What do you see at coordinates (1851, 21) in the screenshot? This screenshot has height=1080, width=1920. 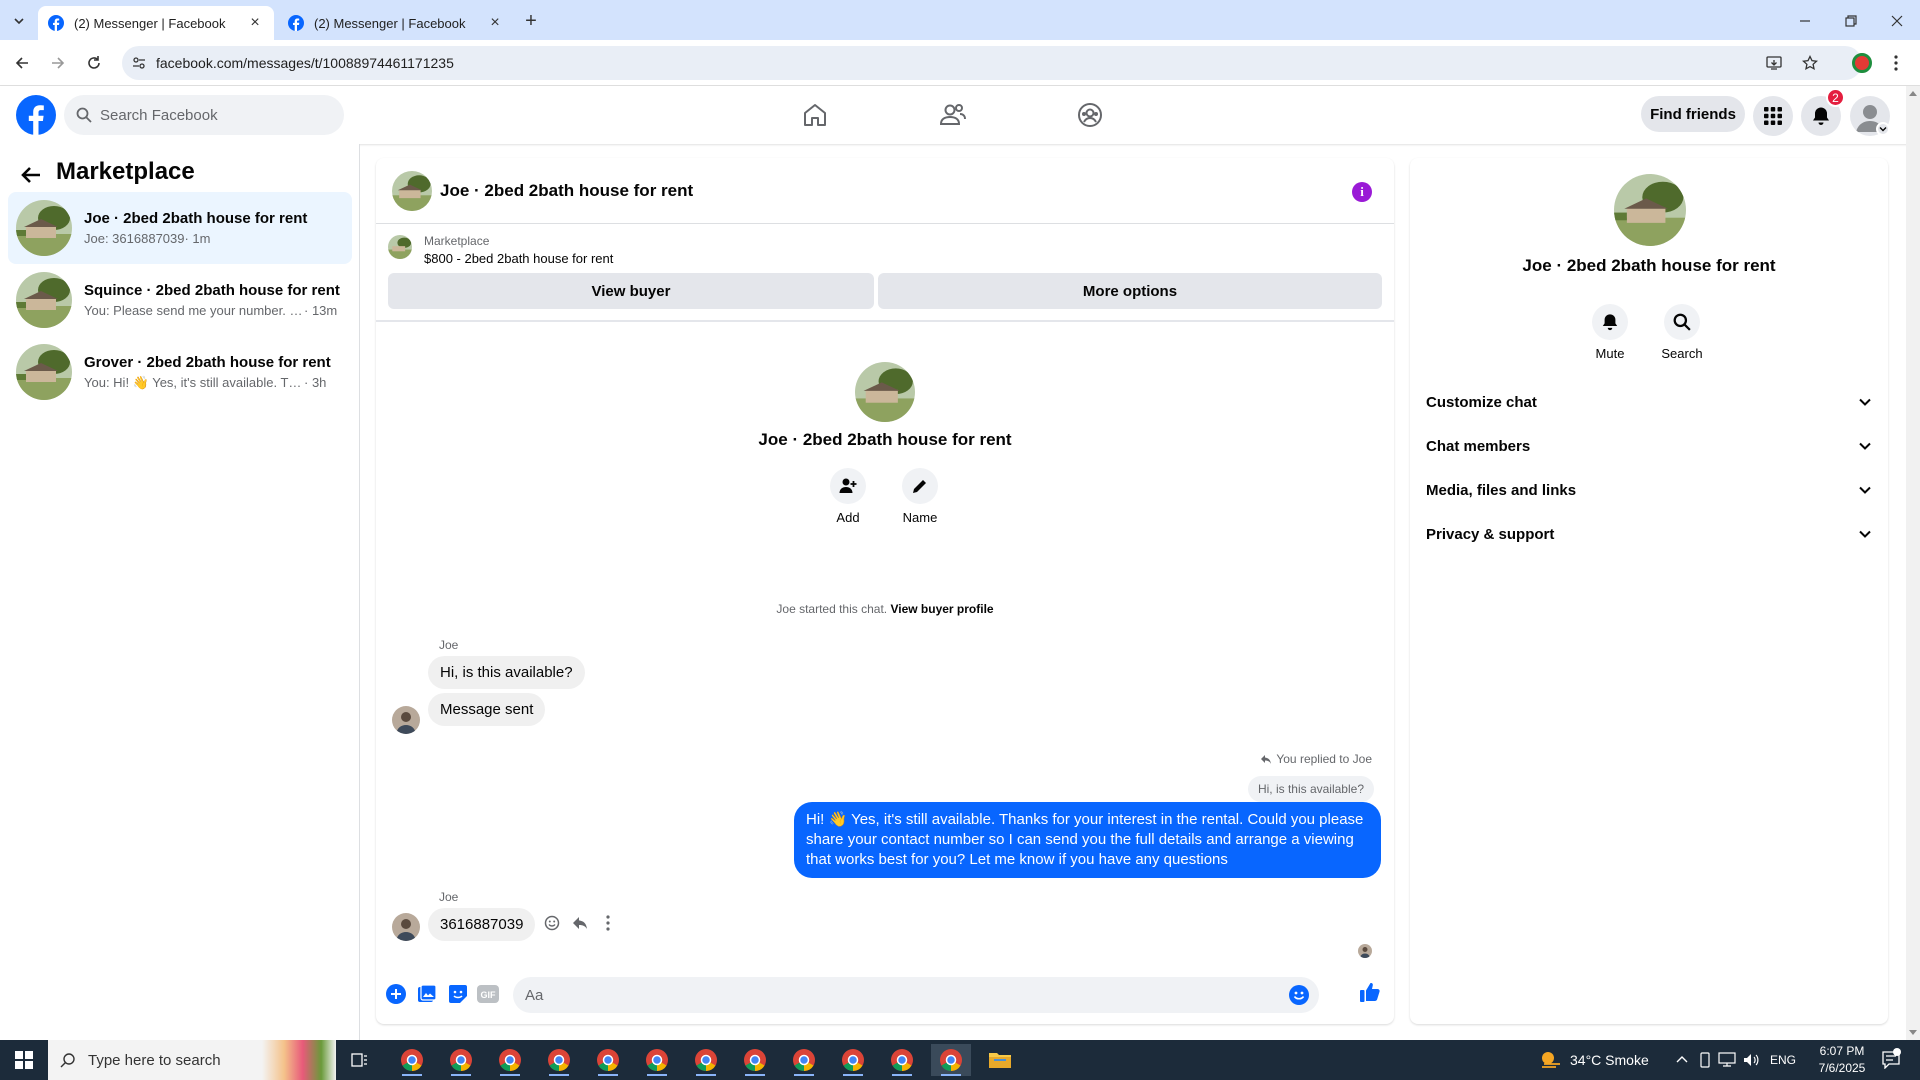 I see `restore-button` at bounding box center [1851, 21].